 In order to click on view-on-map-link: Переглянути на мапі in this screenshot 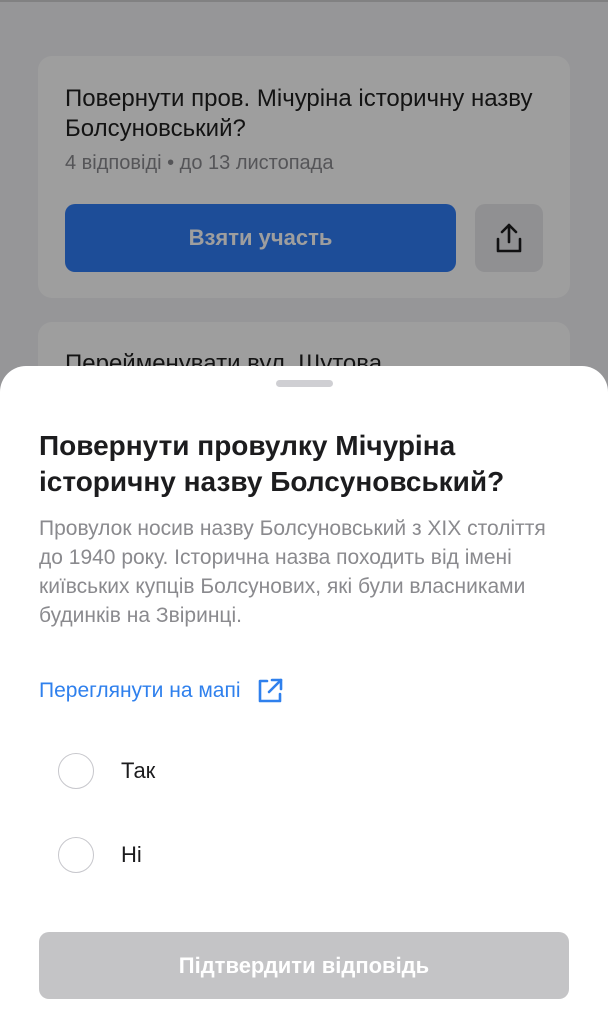, I will do `click(162, 691)`.